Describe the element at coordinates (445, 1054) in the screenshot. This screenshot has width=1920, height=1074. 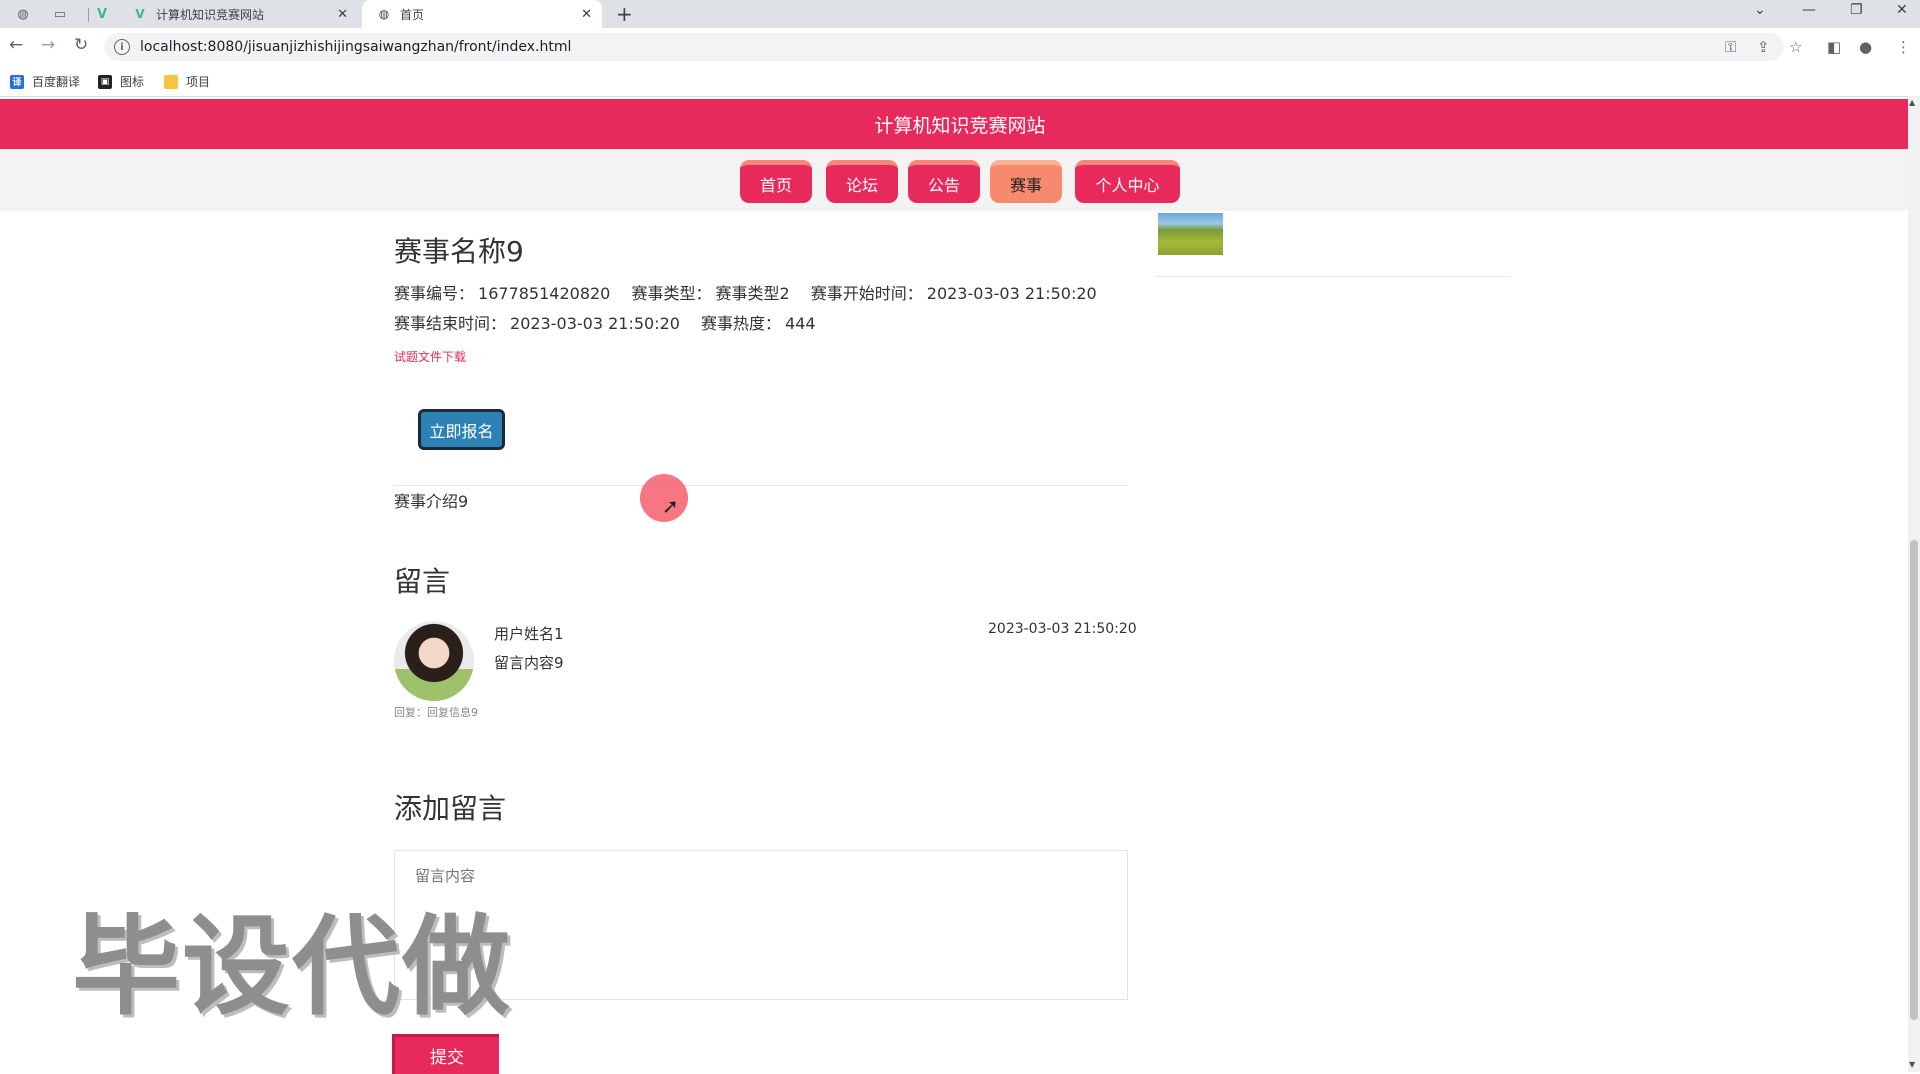
I see `submit-button: 提交` at that location.